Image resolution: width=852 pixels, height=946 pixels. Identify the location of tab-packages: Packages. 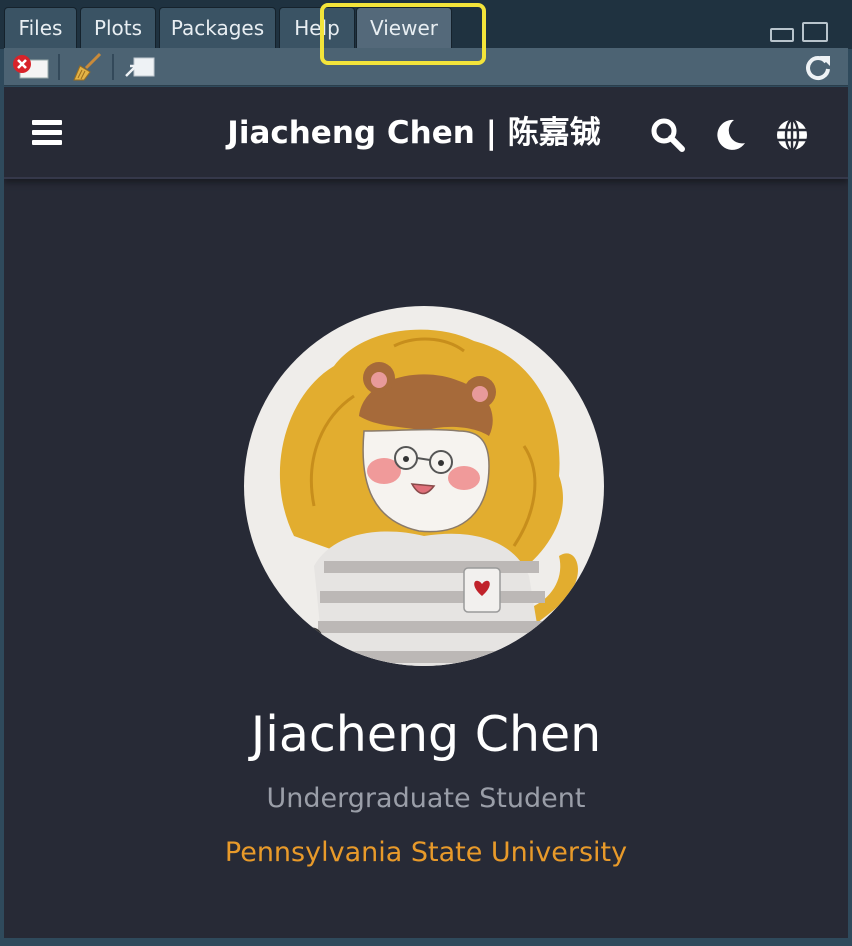
(217, 27).